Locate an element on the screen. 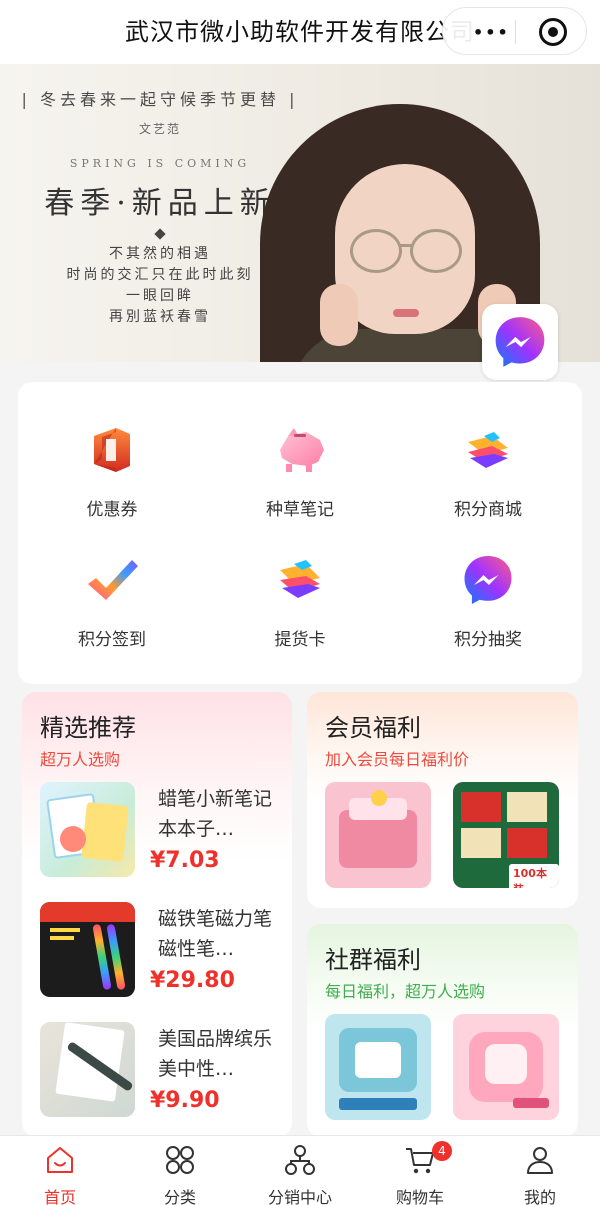  mini-program-capsule: ••• is located at coordinates (514, 31).